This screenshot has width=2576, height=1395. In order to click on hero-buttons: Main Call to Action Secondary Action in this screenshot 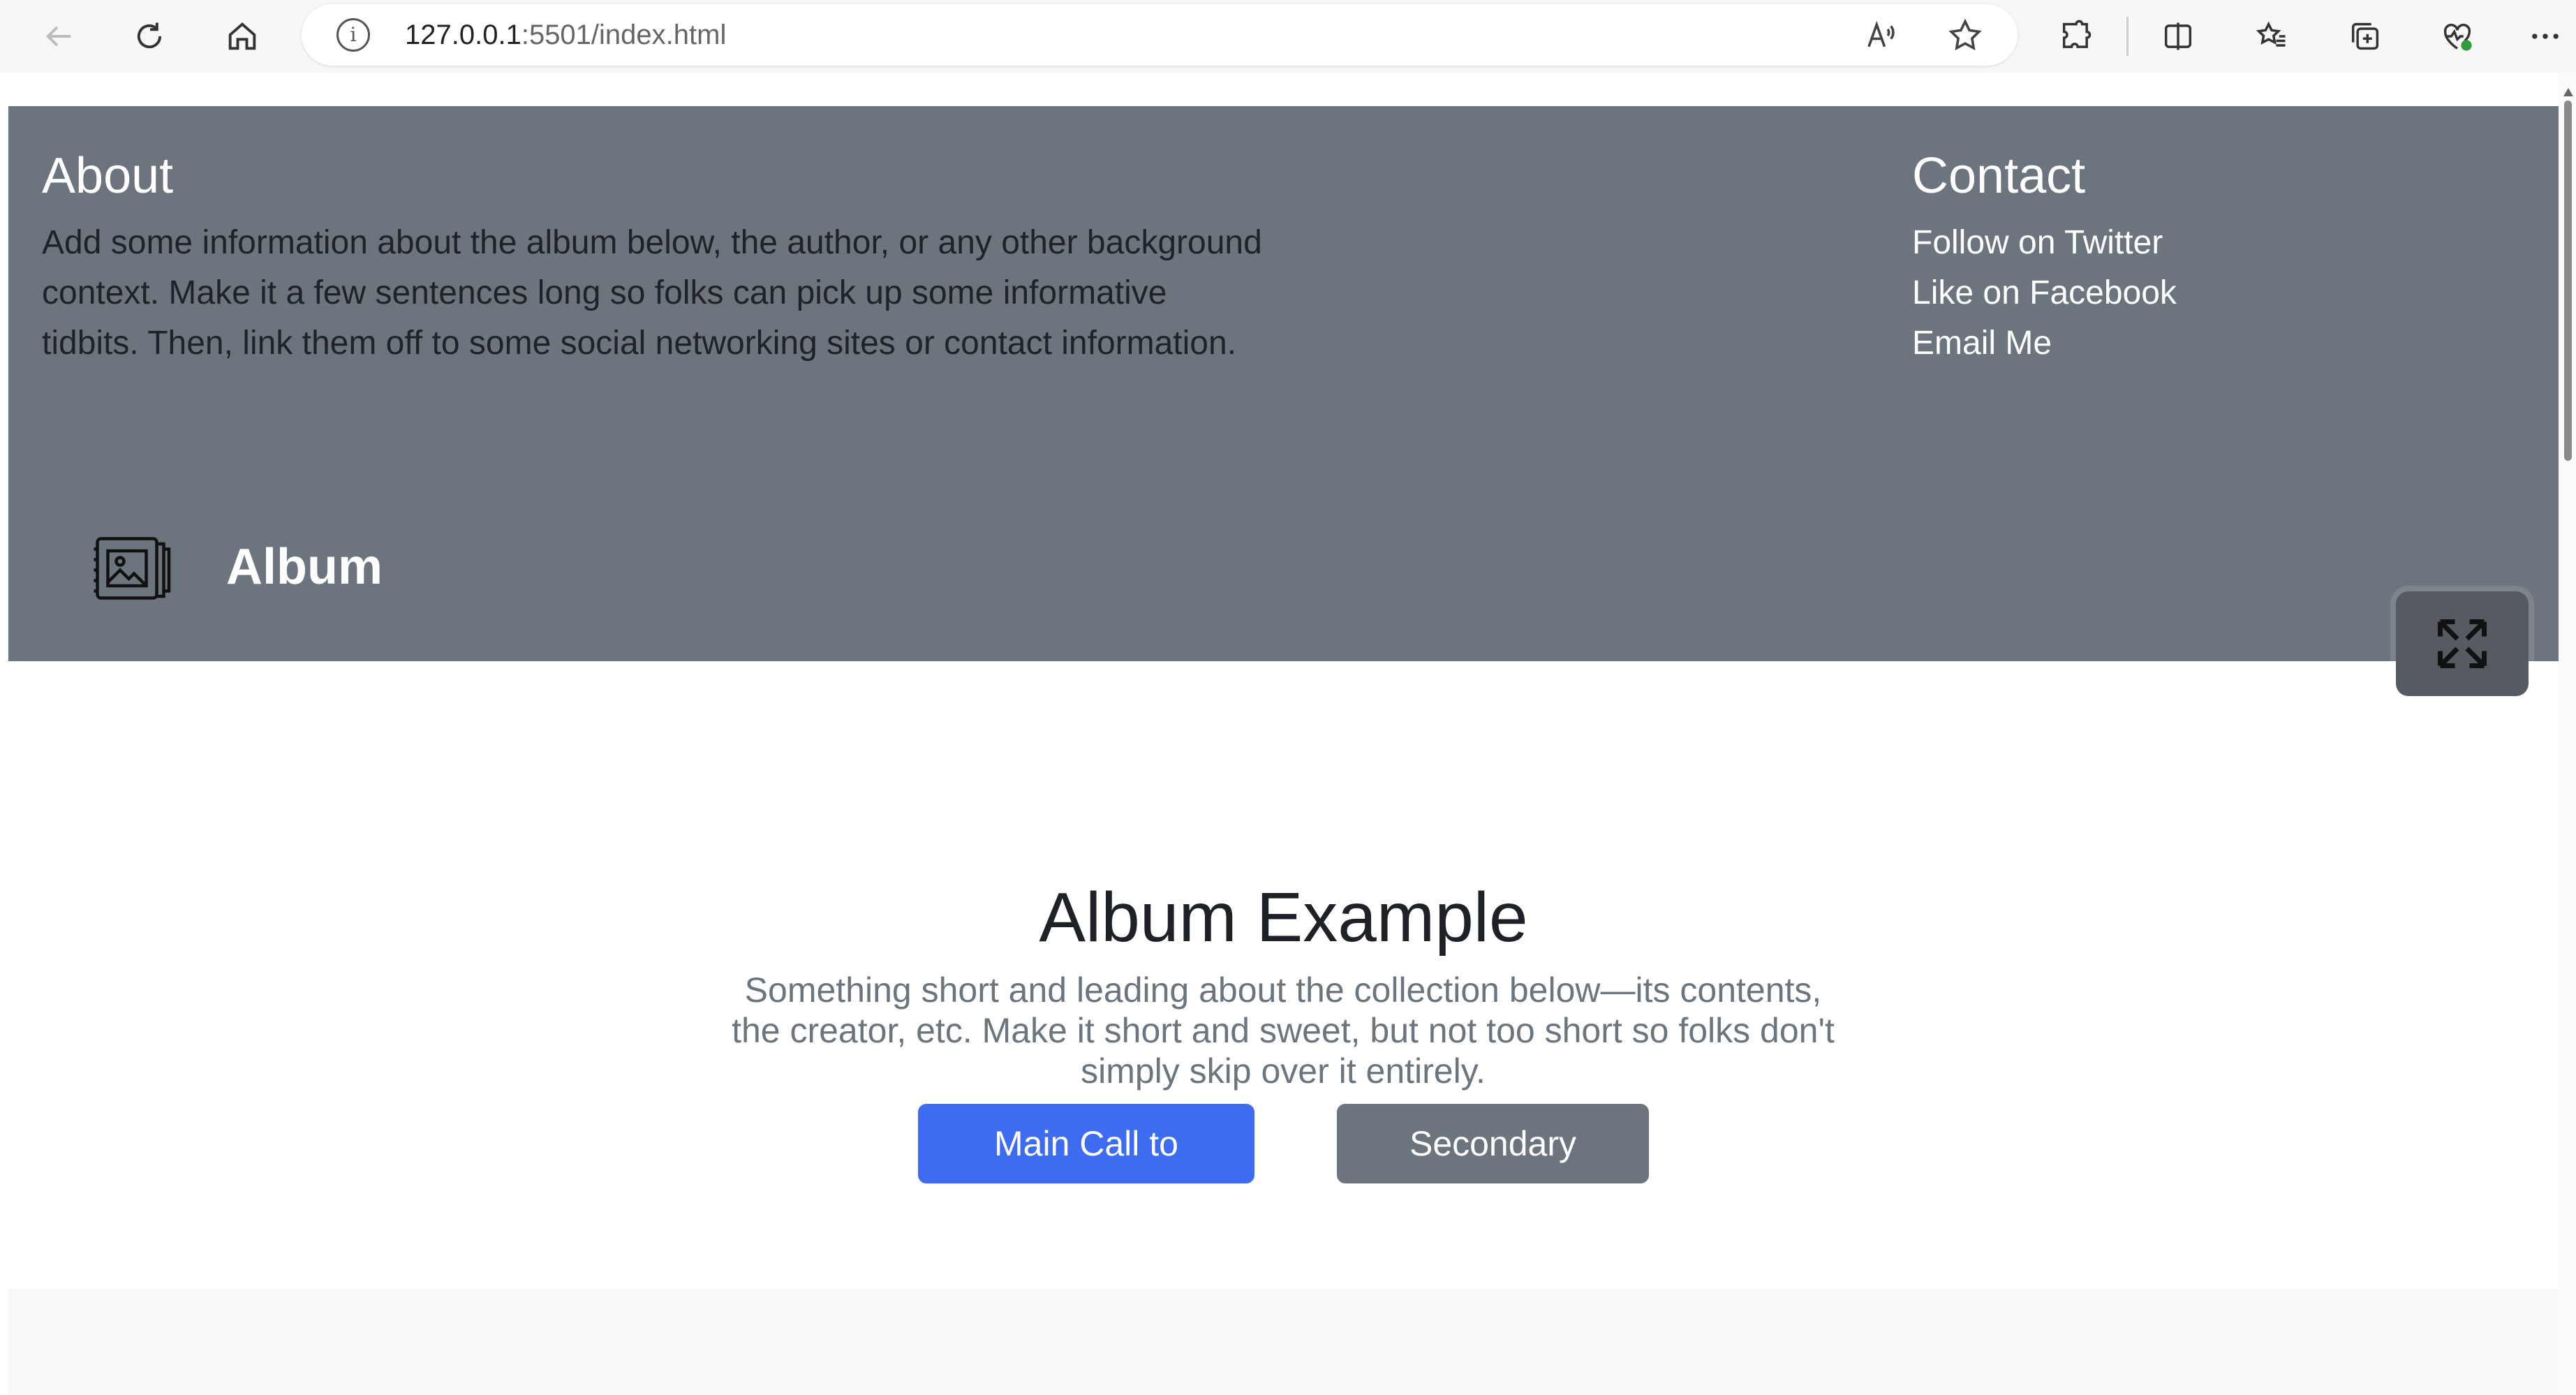, I will do `click(1283, 1173)`.